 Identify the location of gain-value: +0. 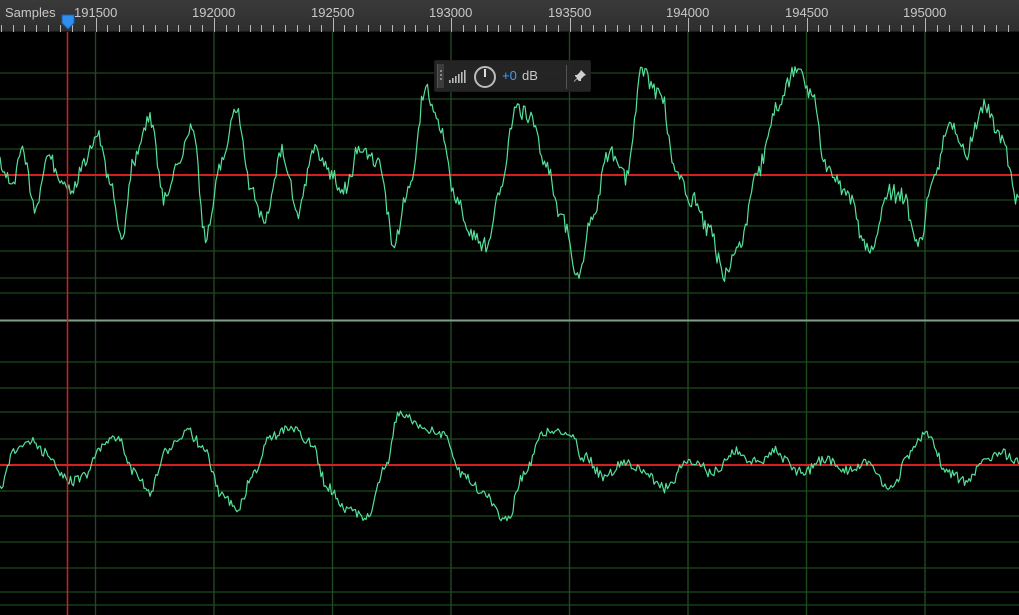
(509, 76).